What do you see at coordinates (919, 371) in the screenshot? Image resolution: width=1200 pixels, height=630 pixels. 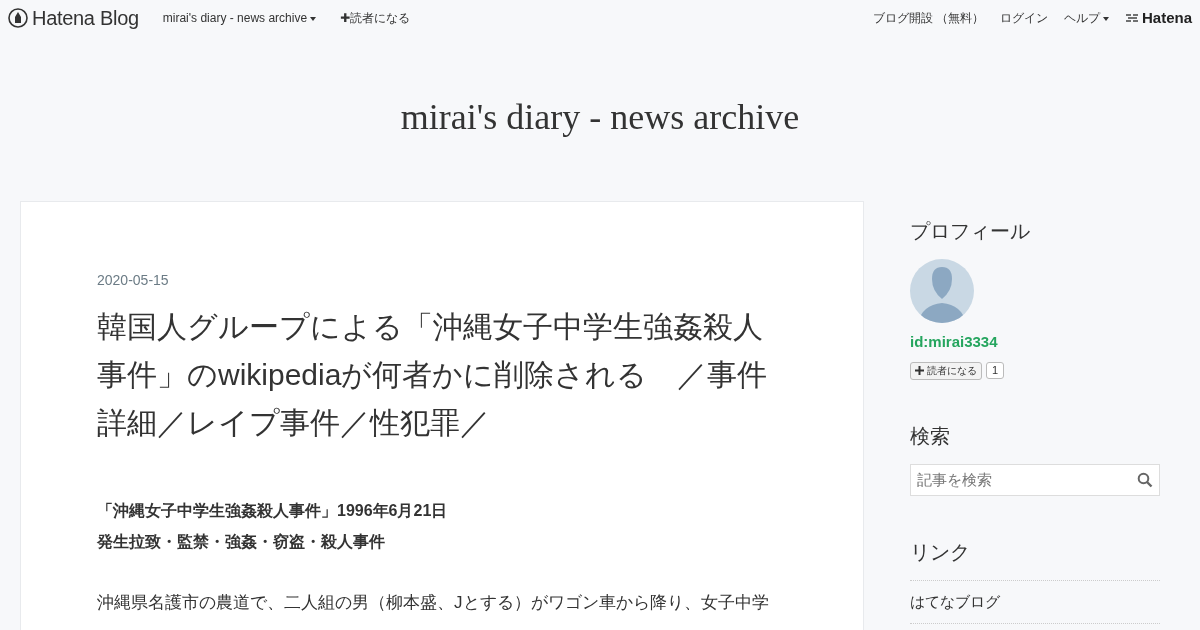 I see `plus-icon` at bounding box center [919, 371].